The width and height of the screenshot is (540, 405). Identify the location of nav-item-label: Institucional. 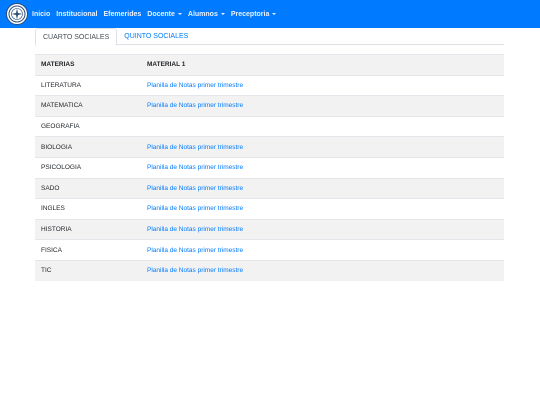
(77, 14).